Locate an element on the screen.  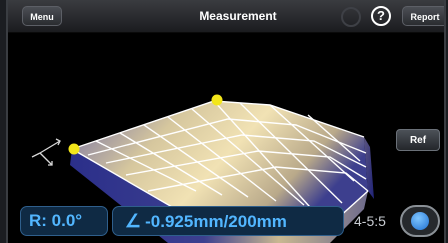
record-toggle-button is located at coordinates (420, 221).